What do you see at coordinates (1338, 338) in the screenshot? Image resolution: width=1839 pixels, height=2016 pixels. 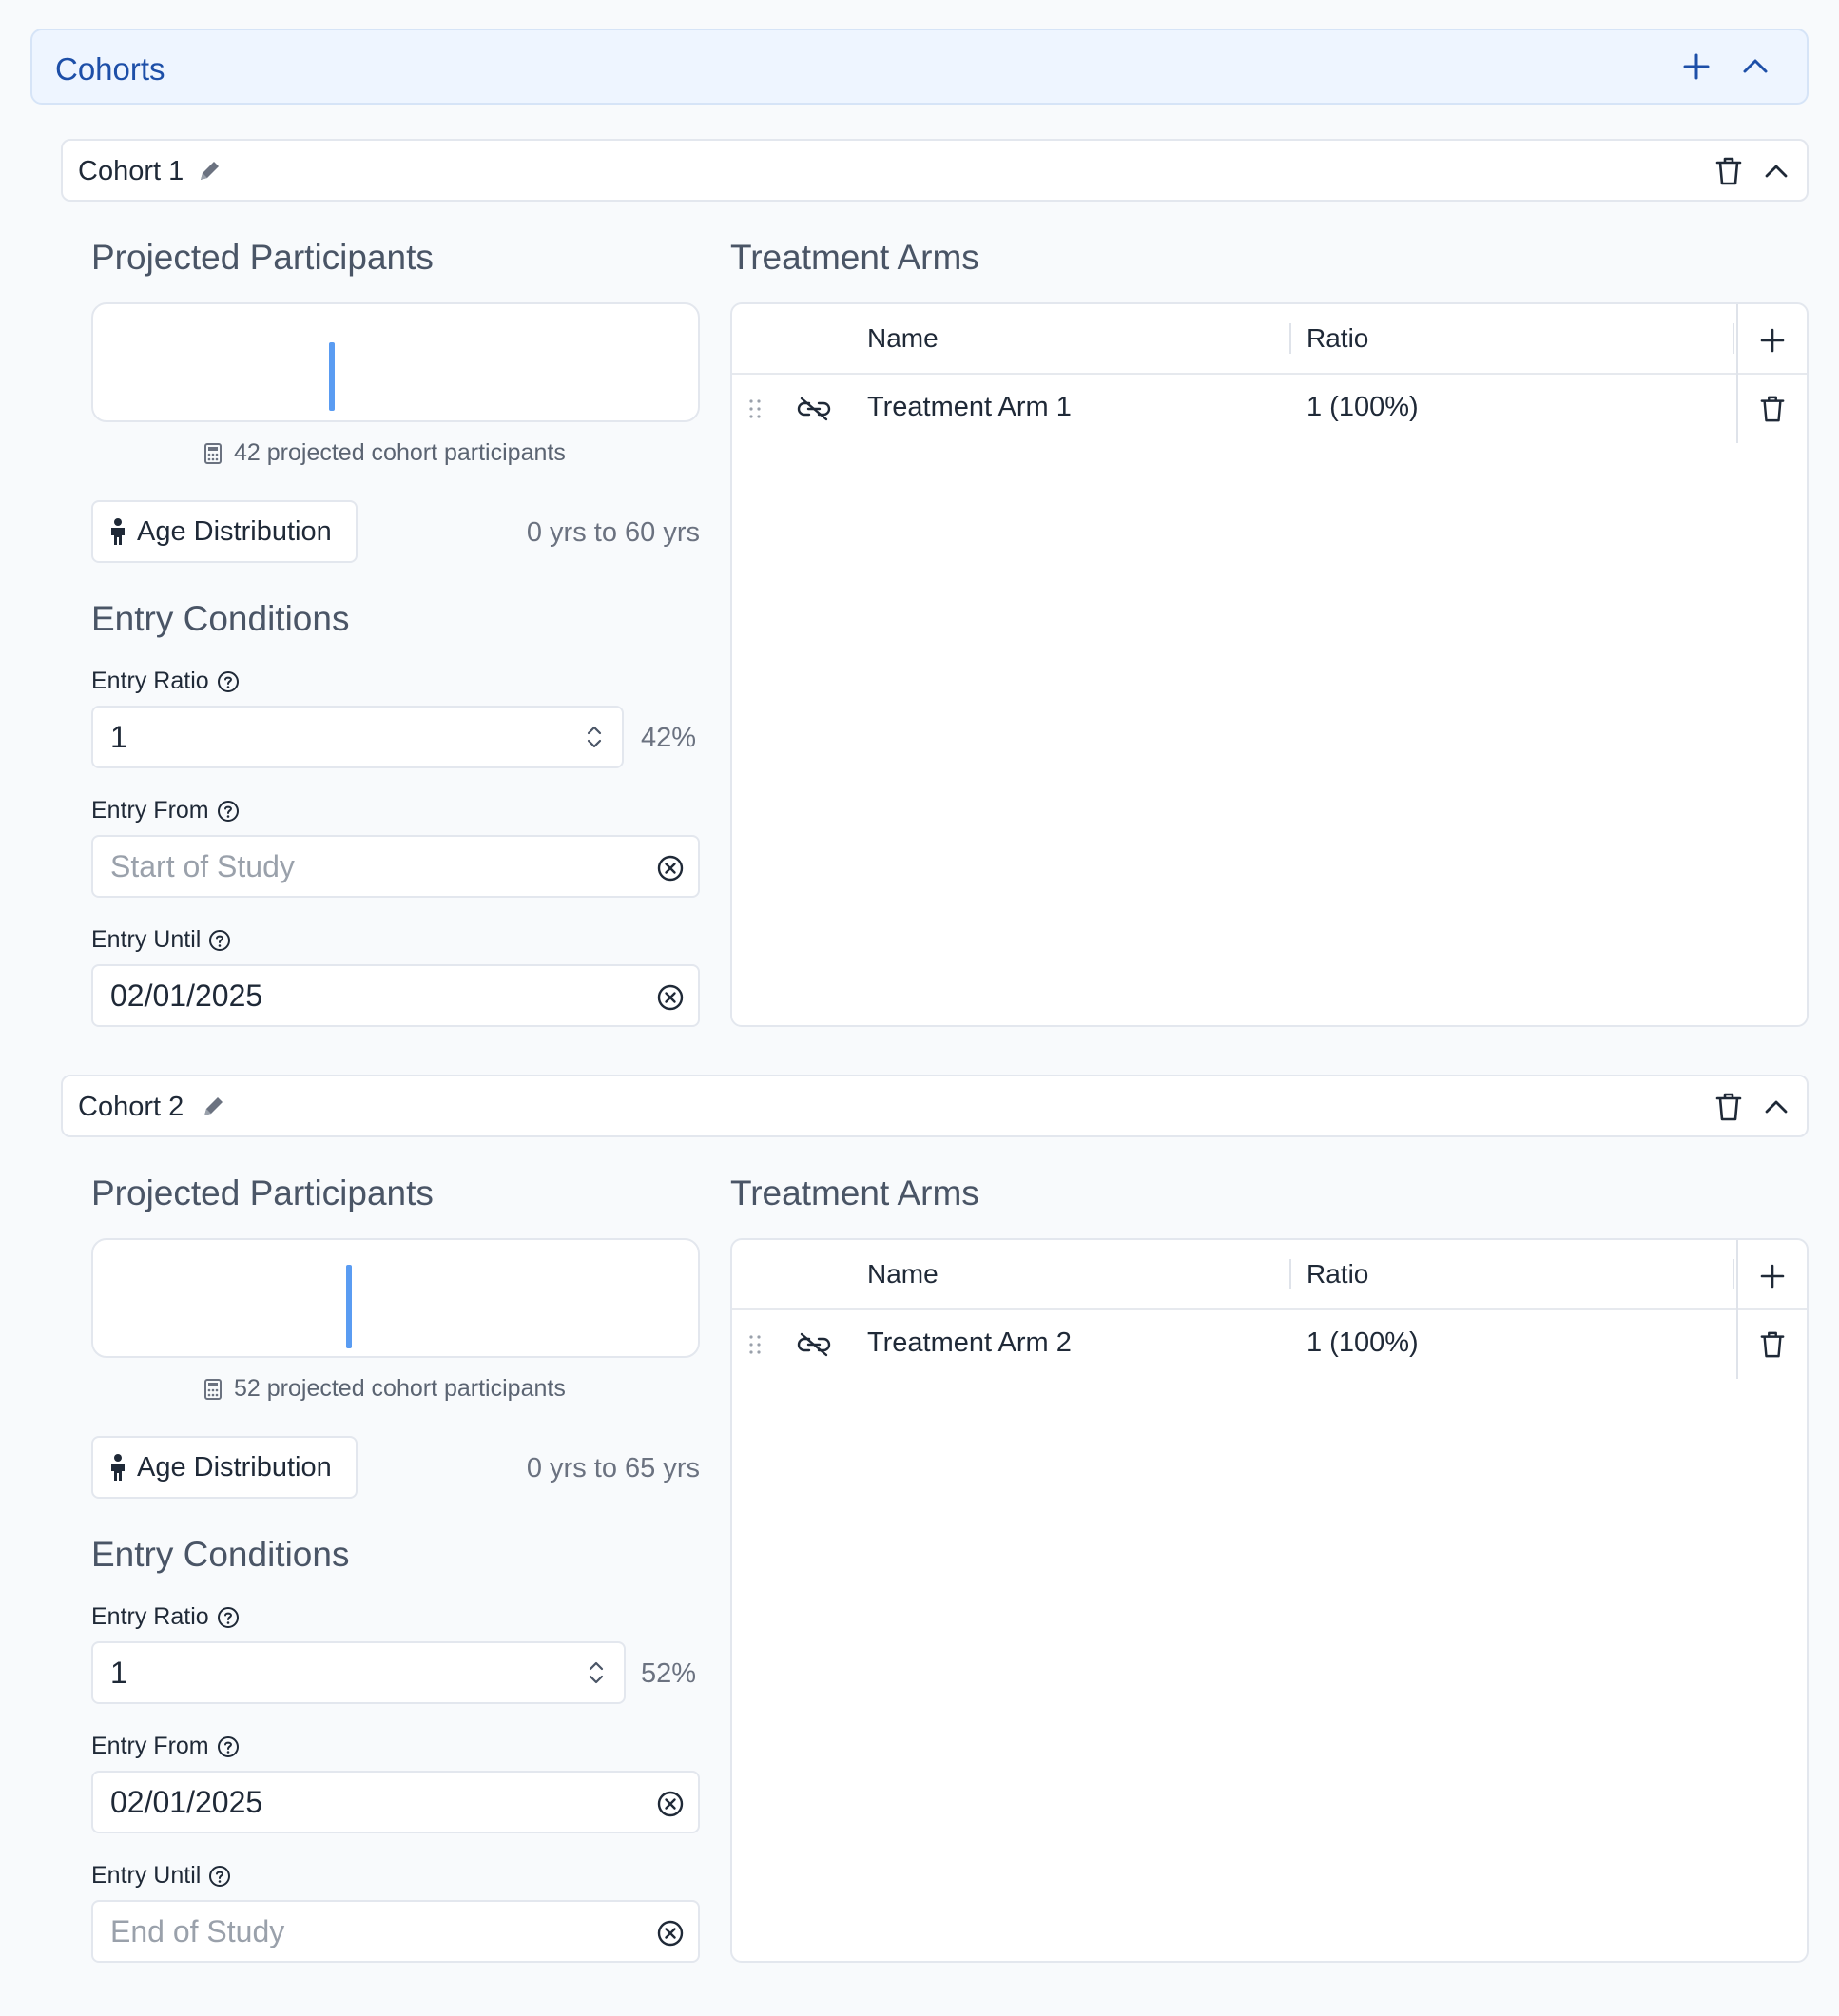 I see `column-ratio: Ratio` at bounding box center [1338, 338].